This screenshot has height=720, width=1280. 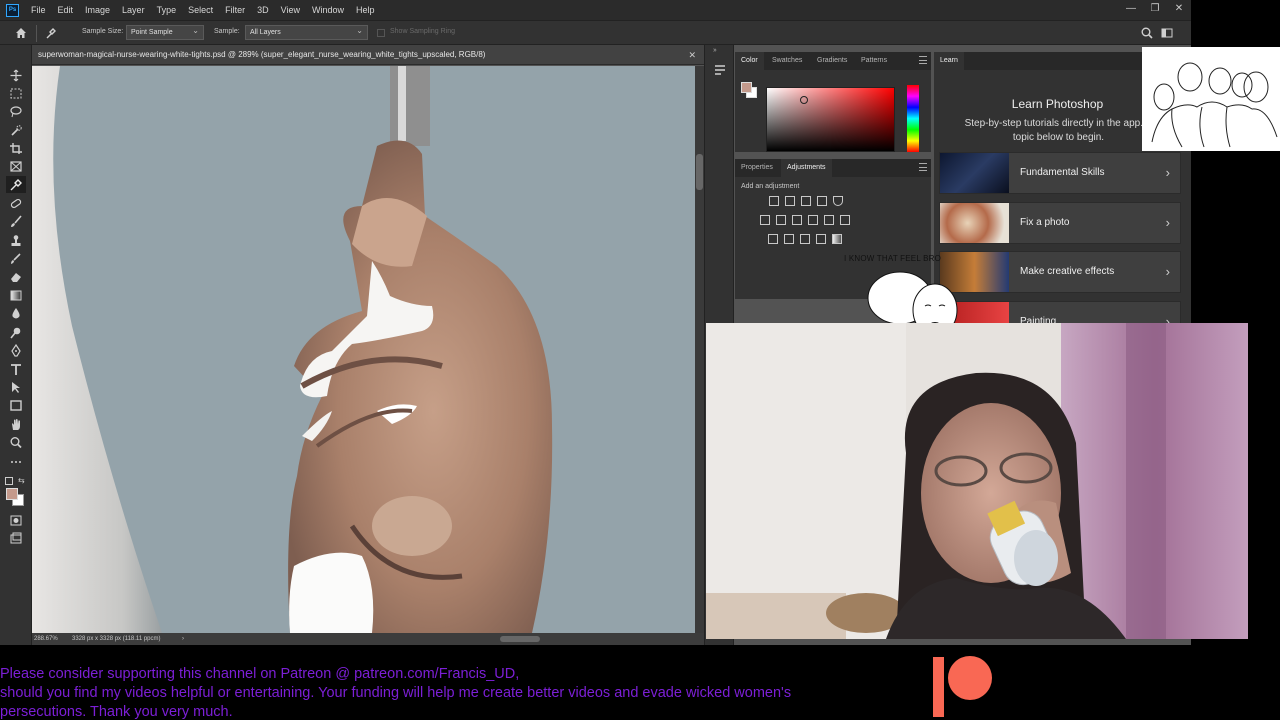 What do you see at coordinates (9, 481) in the screenshot?
I see `default-colors-icon` at bounding box center [9, 481].